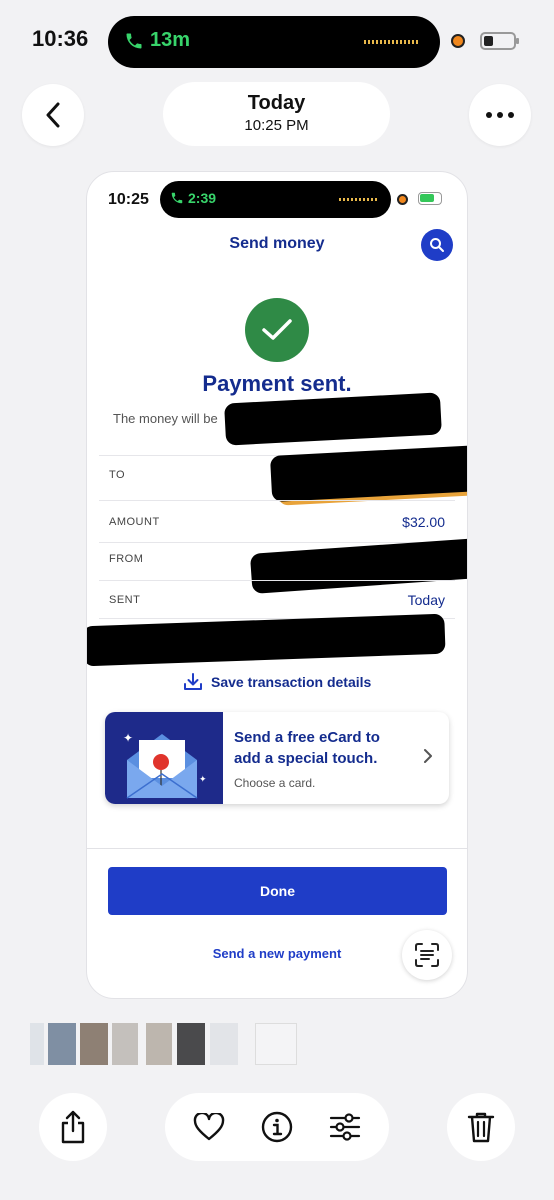  What do you see at coordinates (275, 783) in the screenshot?
I see `ecard-subtitle: Choose a card.` at bounding box center [275, 783].